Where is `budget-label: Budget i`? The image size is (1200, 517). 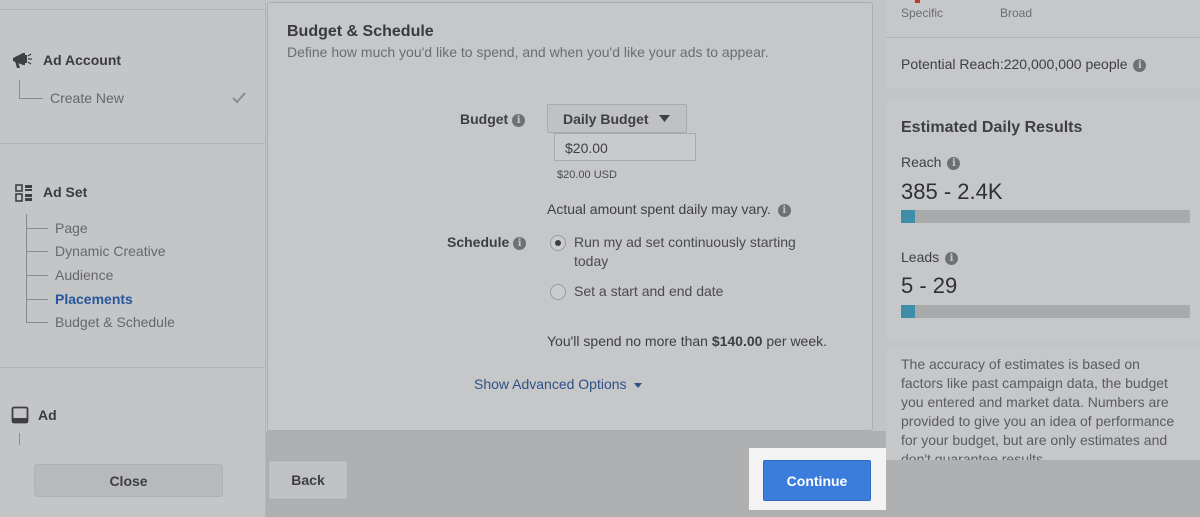
budget-label: Budget i is located at coordinates (493, 119).